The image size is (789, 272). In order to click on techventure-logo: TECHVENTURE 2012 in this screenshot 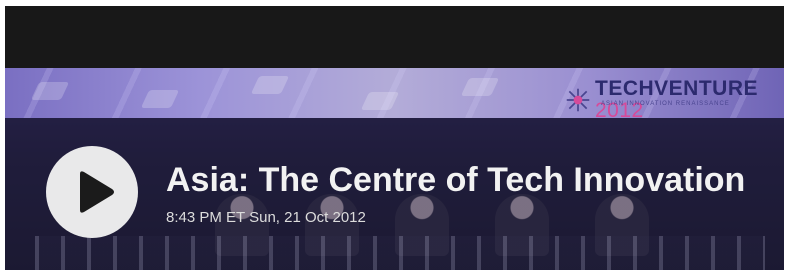, I will do `click(674, 100)`.